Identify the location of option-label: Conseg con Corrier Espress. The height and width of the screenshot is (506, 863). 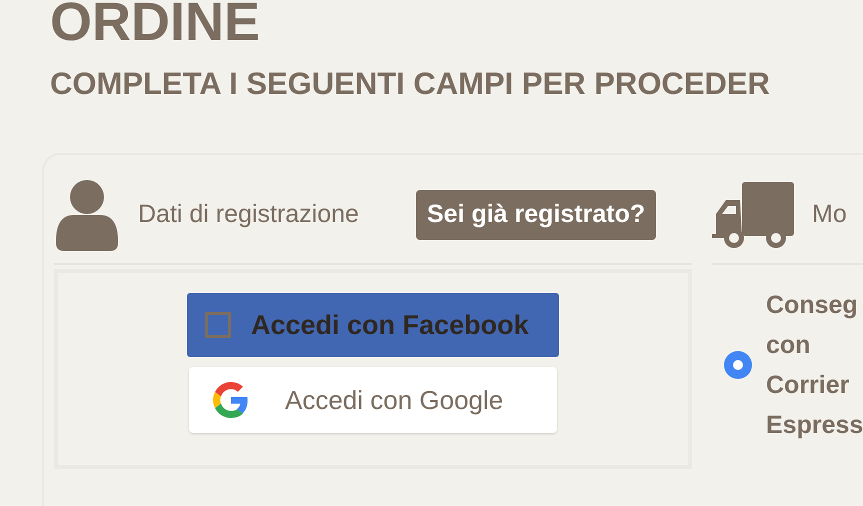
(813, 365).